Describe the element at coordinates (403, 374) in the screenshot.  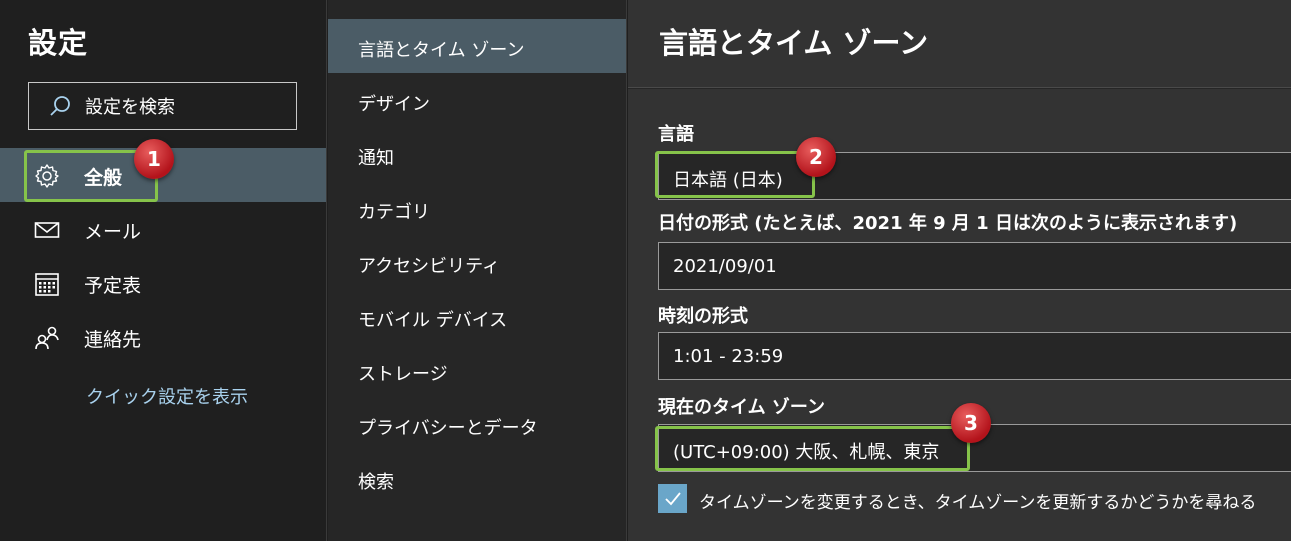
I see `subnav-label: ストレージ` at that location.